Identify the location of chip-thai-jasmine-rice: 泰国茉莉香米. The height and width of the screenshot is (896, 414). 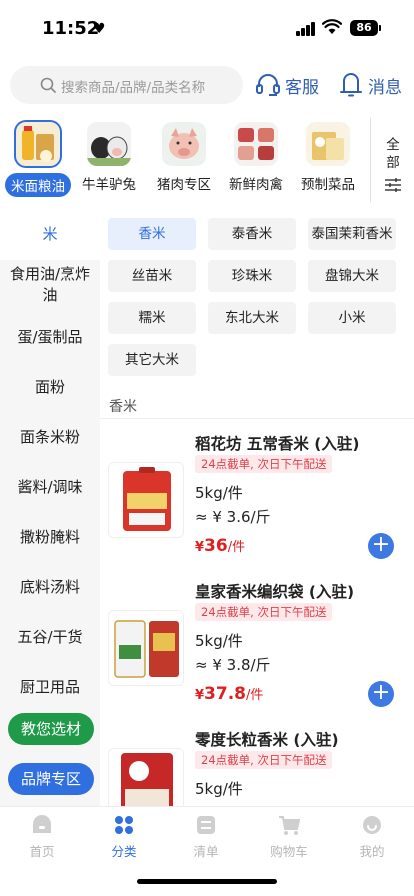
(352, 234).